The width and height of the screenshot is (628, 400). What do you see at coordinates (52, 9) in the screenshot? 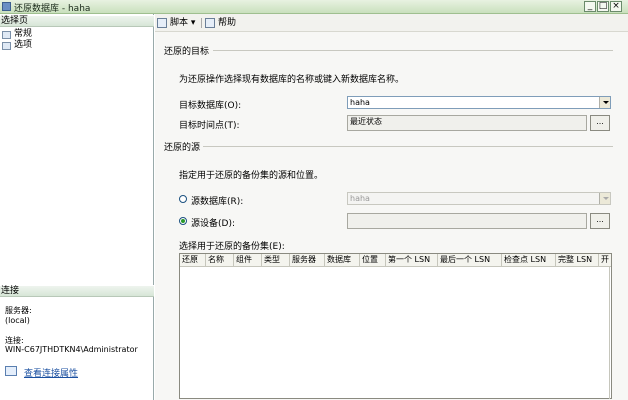
I see `window-title: 还原数据库 - haha` at bounding box center [52, 9].